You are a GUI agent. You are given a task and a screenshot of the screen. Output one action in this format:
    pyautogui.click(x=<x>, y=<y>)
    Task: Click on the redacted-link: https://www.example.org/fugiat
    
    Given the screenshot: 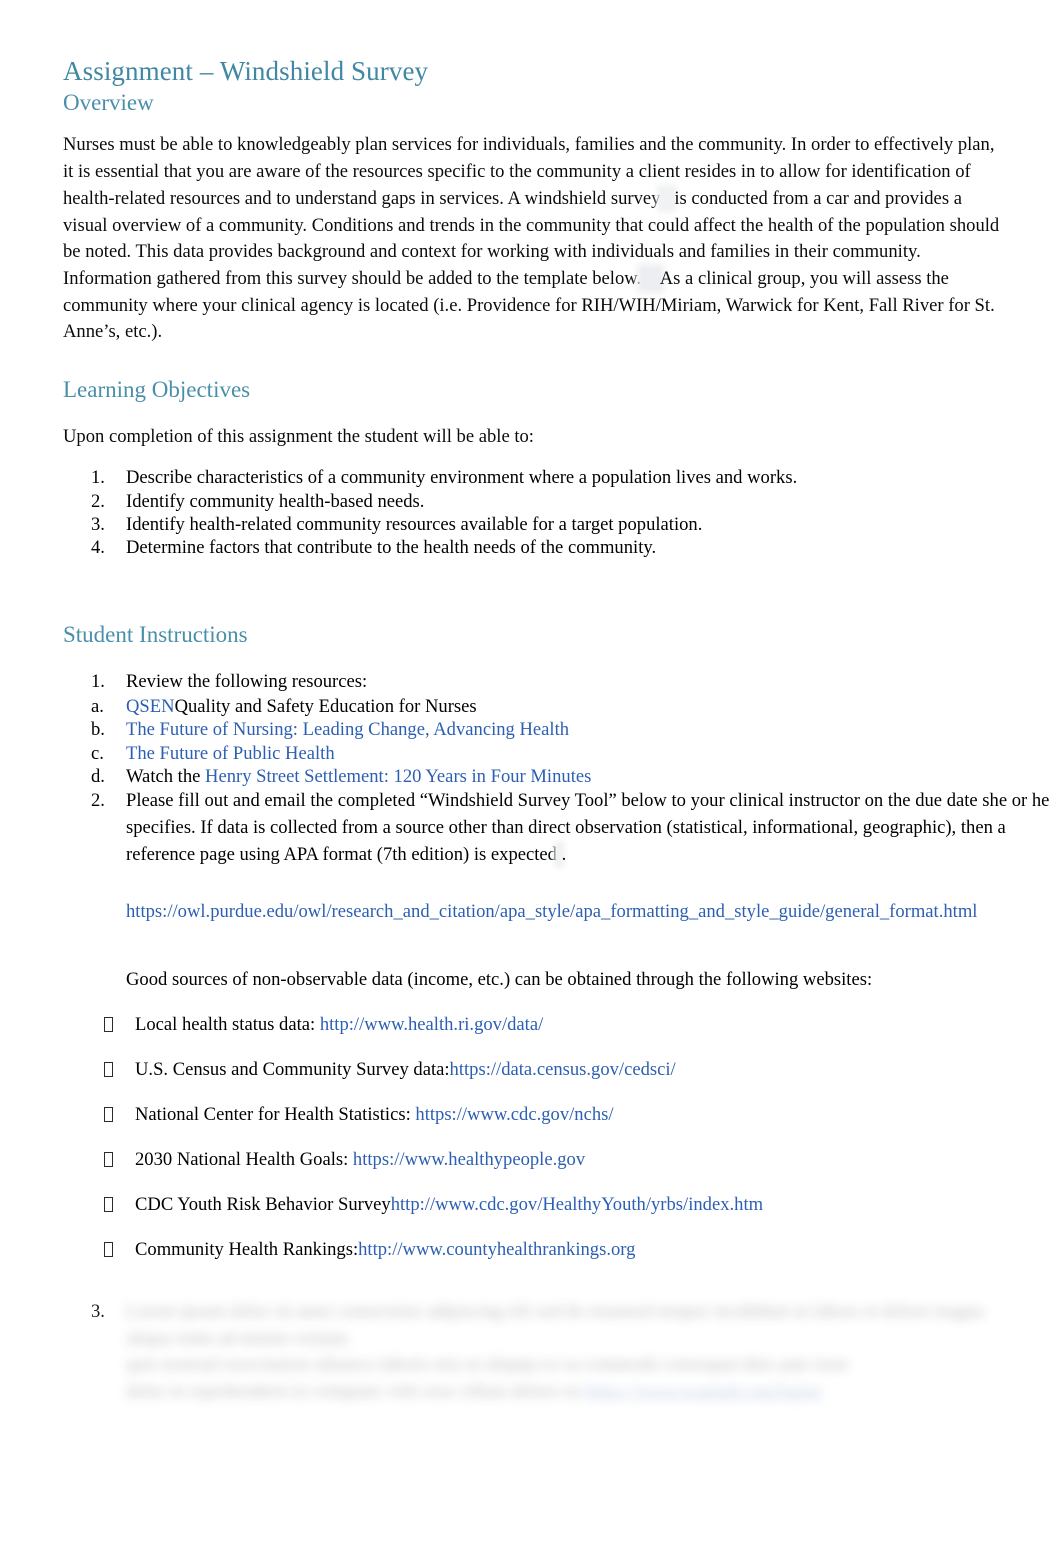 What is the action you would take?
    pyautogui.click(x=704, y=1391)
    